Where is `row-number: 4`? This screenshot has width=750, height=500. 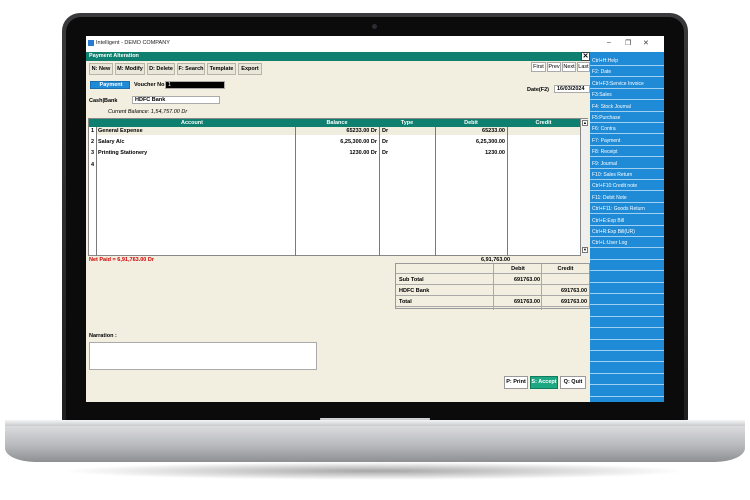 row-number: 4 is located at coordinates (93, 165).